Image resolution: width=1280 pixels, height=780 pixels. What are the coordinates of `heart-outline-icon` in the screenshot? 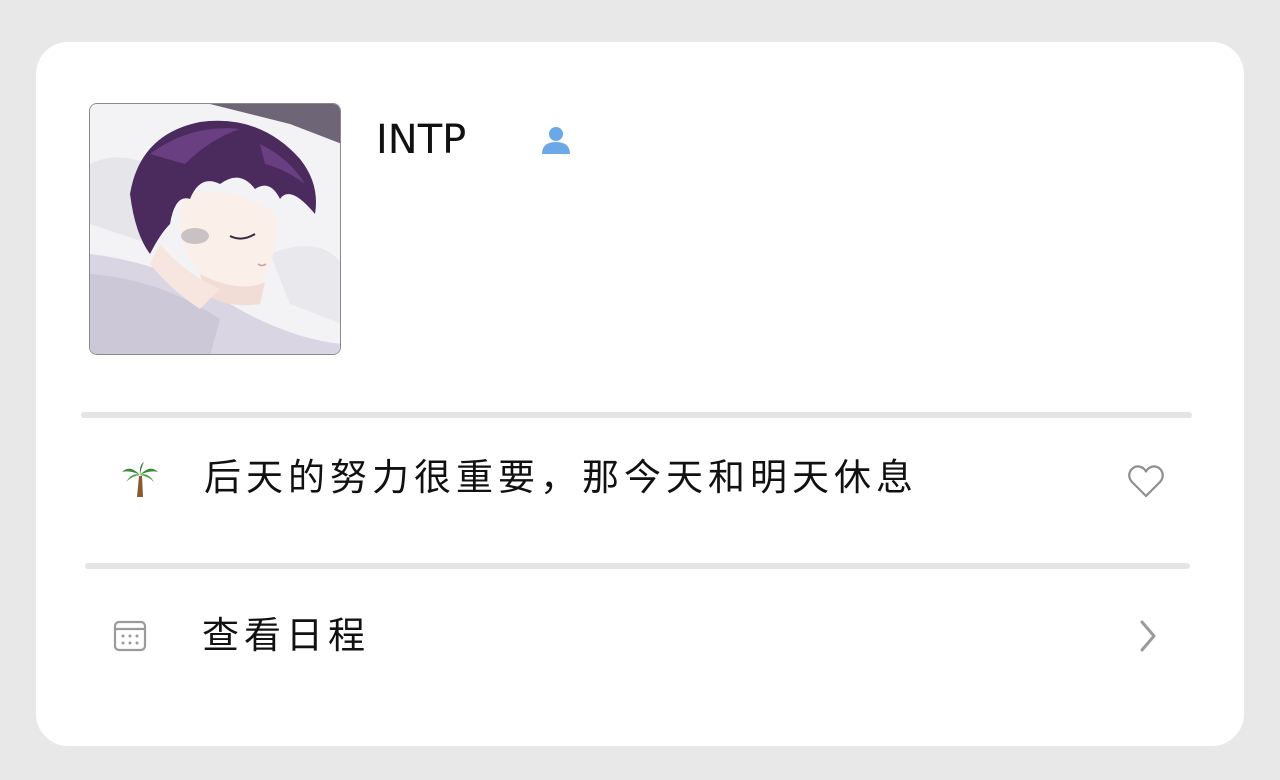 It's located at (1146, 482).